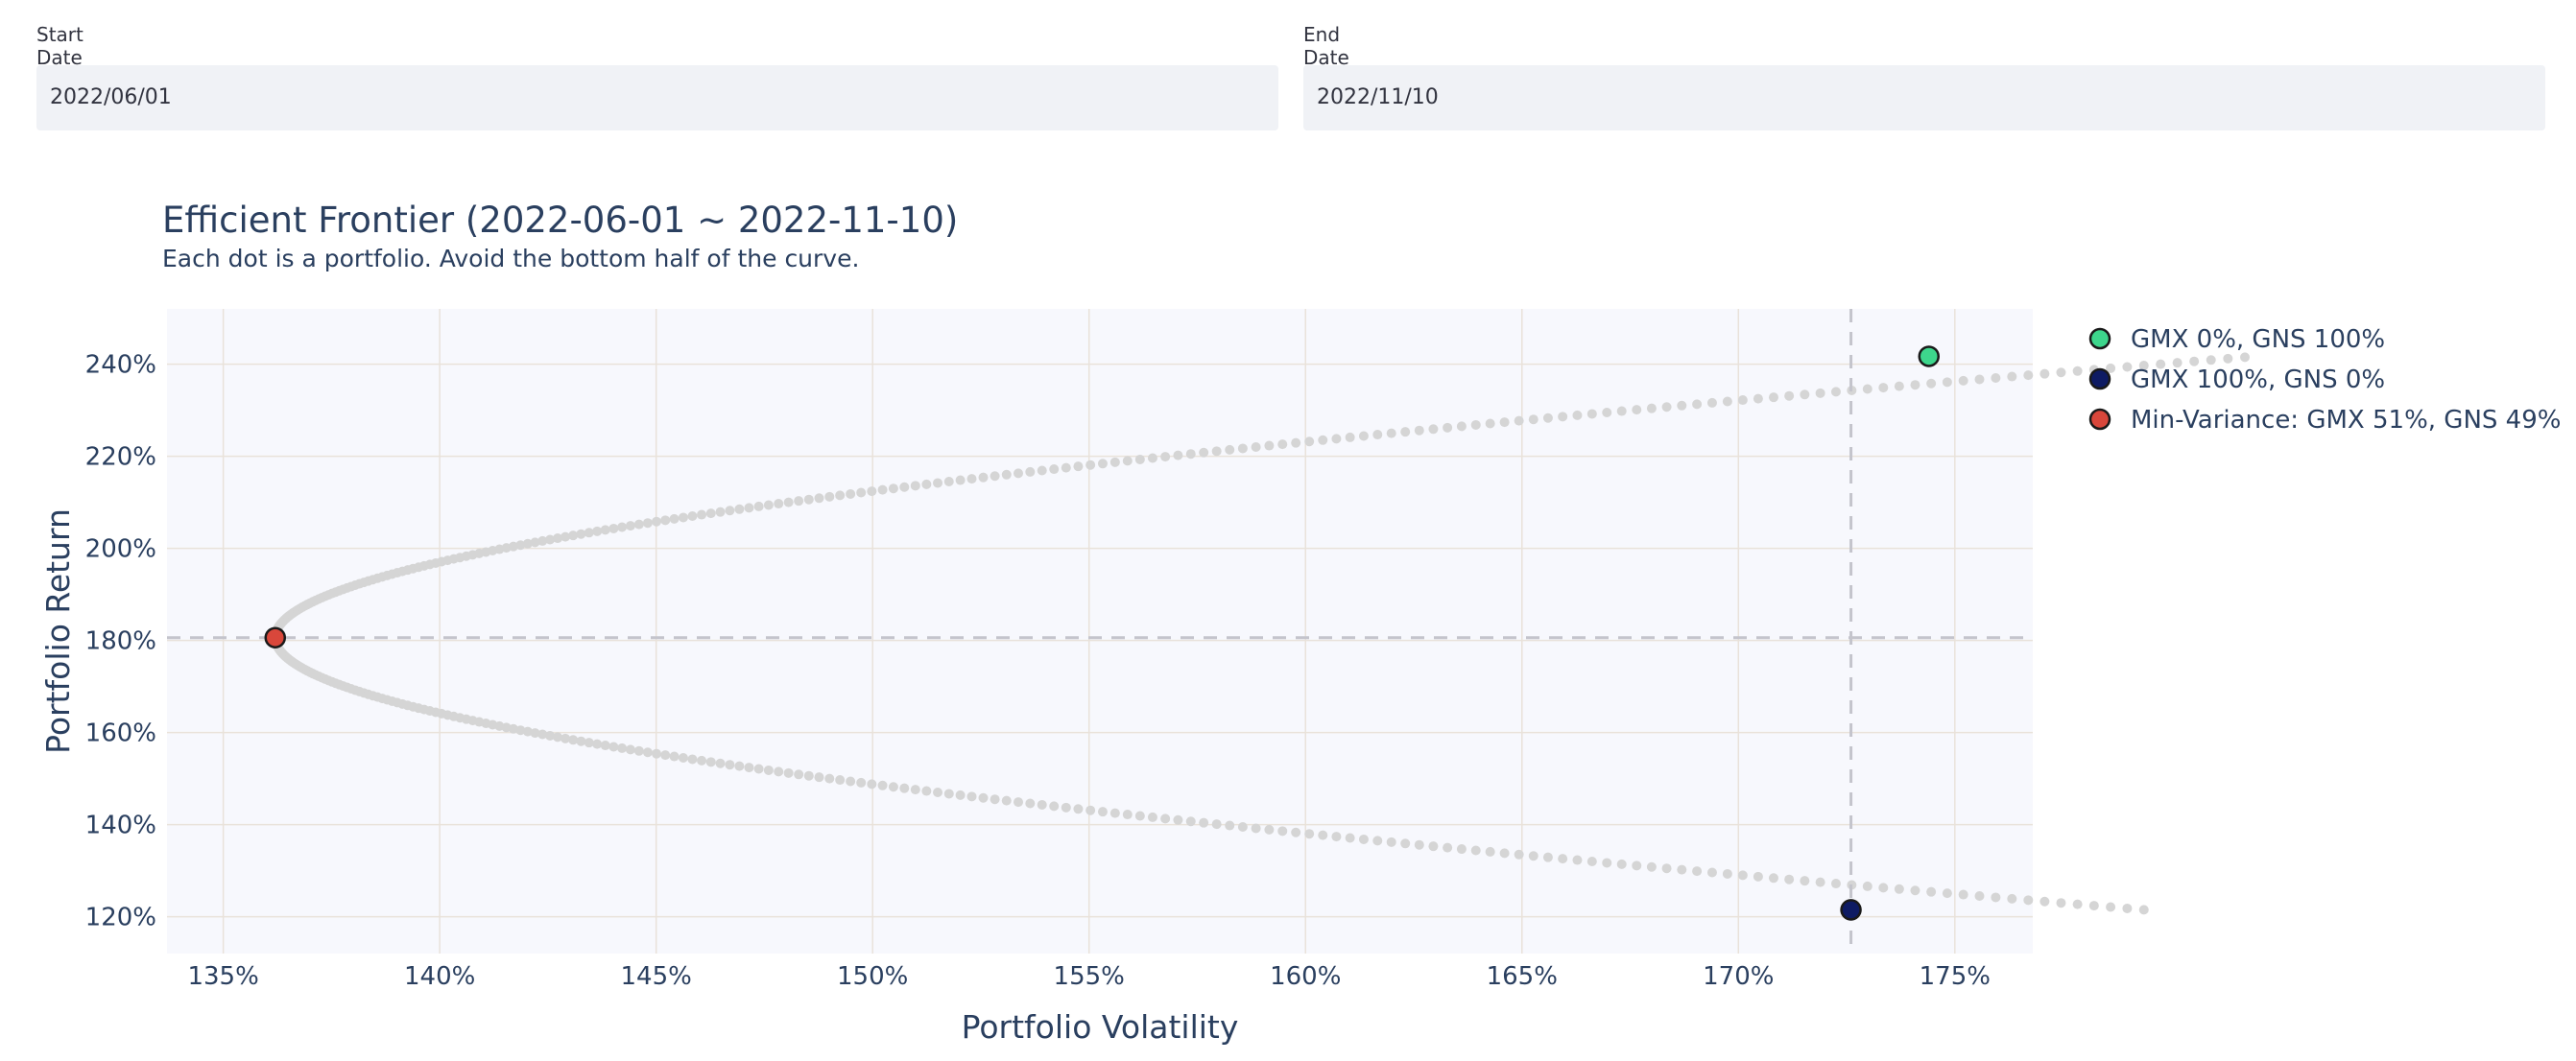 The height and width of the screenshot is (1061, 2576). I want to click on y-tick-label: 200%, so click(120, 549).